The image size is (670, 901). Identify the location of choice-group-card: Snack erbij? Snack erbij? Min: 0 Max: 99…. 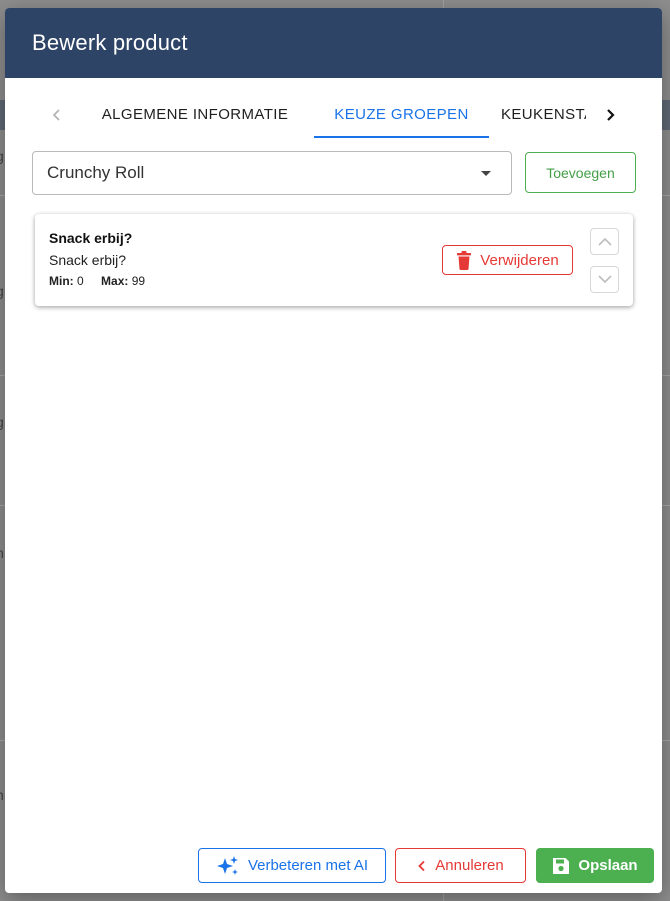
(334, 260).